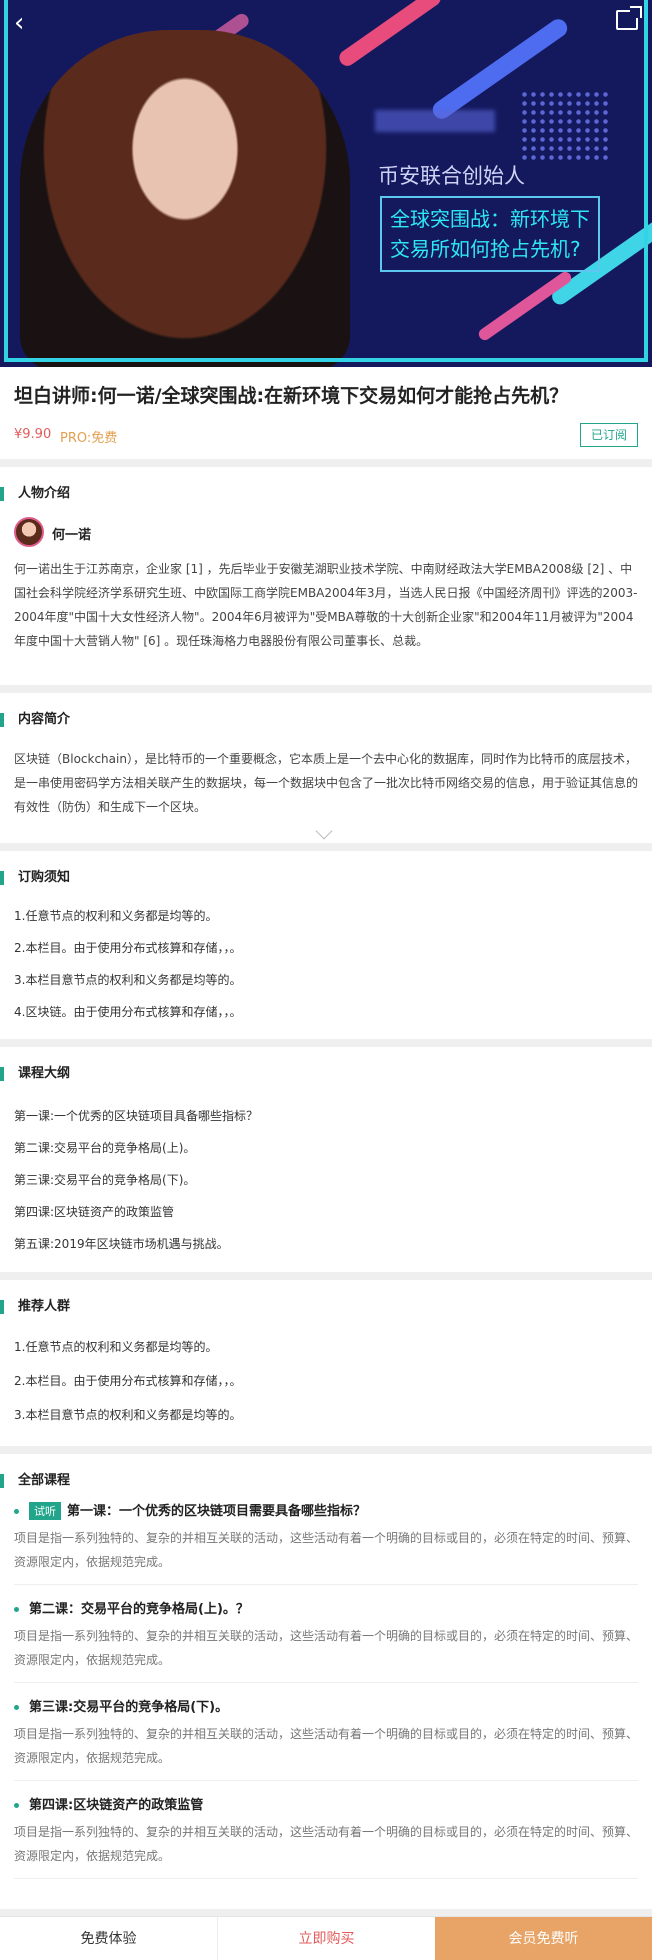 The image size is (652, 1960). I want to click on outline-item: 第二课:交易平台的竞争格局(上)。, so click(104, 1147).